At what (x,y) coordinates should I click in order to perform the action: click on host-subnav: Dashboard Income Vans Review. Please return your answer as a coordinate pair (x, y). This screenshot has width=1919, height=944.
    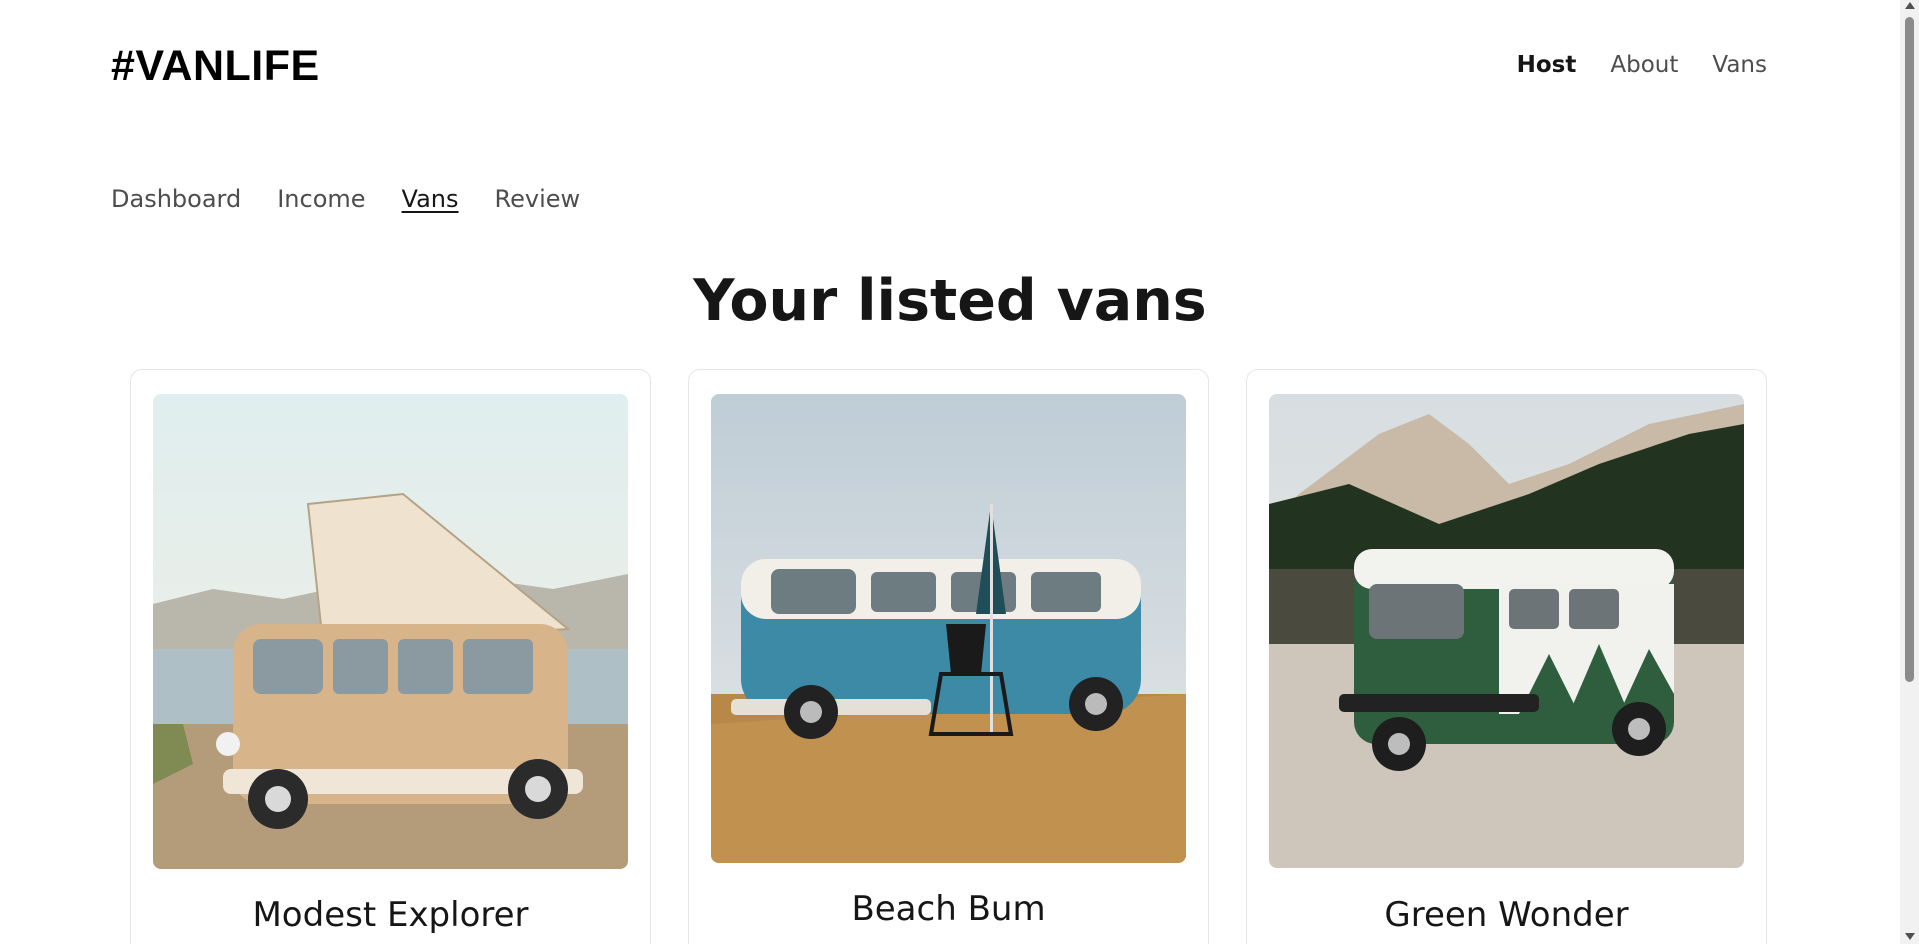
    Looking at the image, I should click on (345, 199).